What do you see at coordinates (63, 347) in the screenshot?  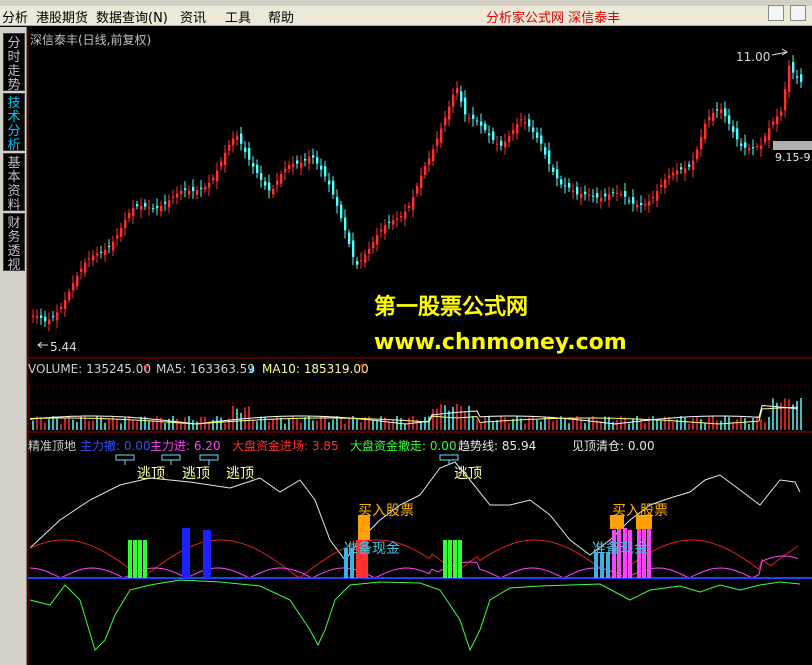 I see `price-low-label: 5.44` at bounding box center [63, 347].